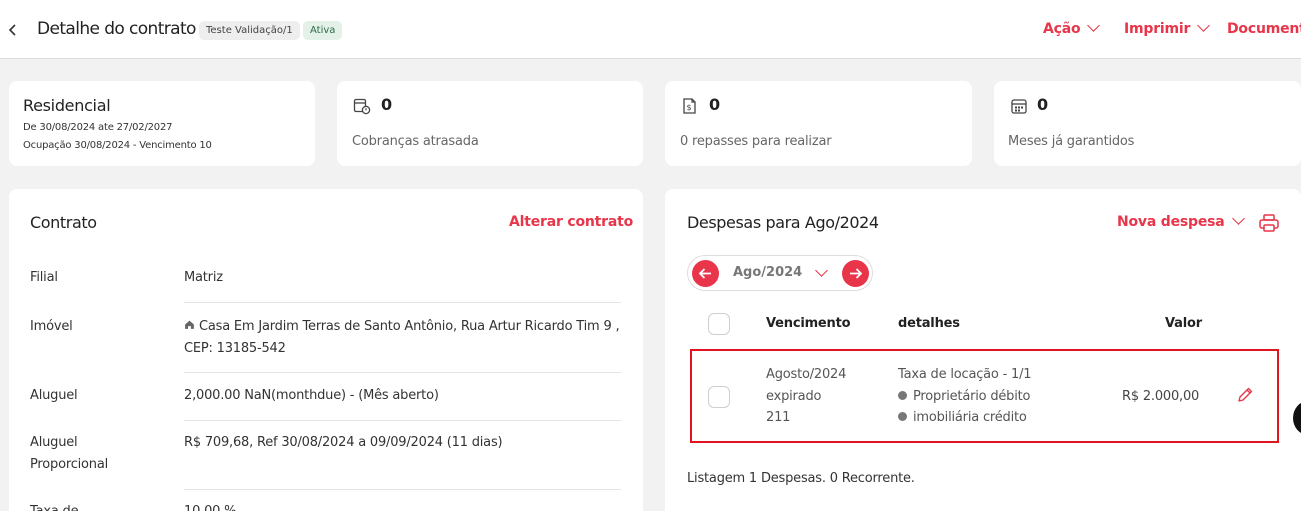 The height and width of the screenshot is (511, 1301). I want to click on documents-menu: Documentos, so click(1264, 29).